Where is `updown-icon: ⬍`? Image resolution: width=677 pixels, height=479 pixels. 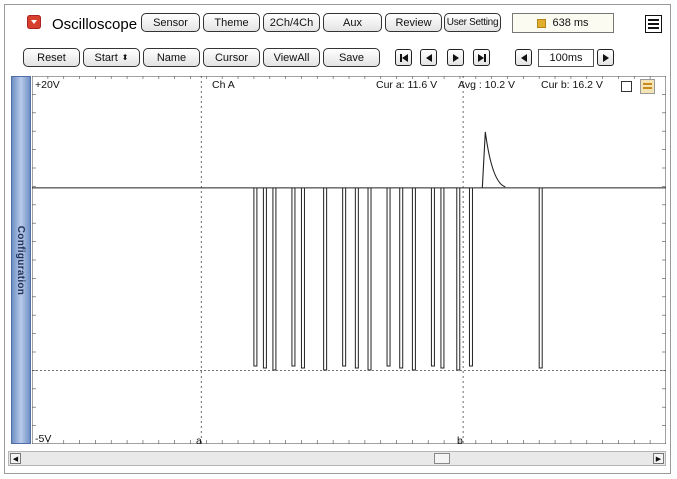 updown-icon: ⬍ is located at coordinates (125, 57).